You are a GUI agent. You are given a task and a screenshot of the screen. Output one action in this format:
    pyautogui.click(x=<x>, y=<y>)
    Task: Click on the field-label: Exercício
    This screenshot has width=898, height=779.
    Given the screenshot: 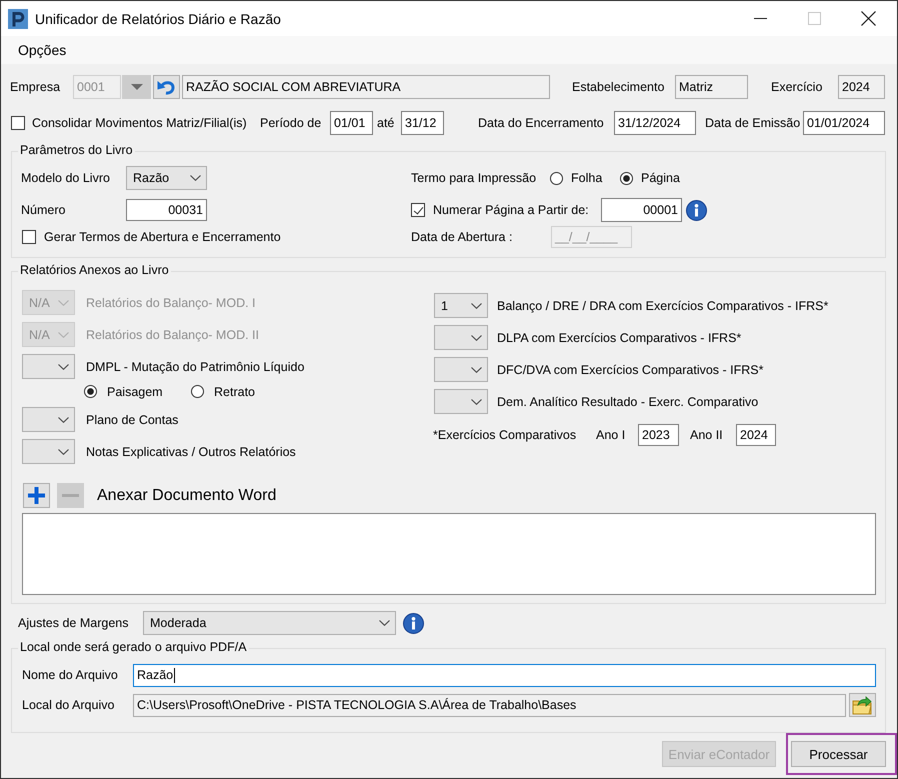 What is the action you would take?
    pyautogui.click(x=796, y=87)
    